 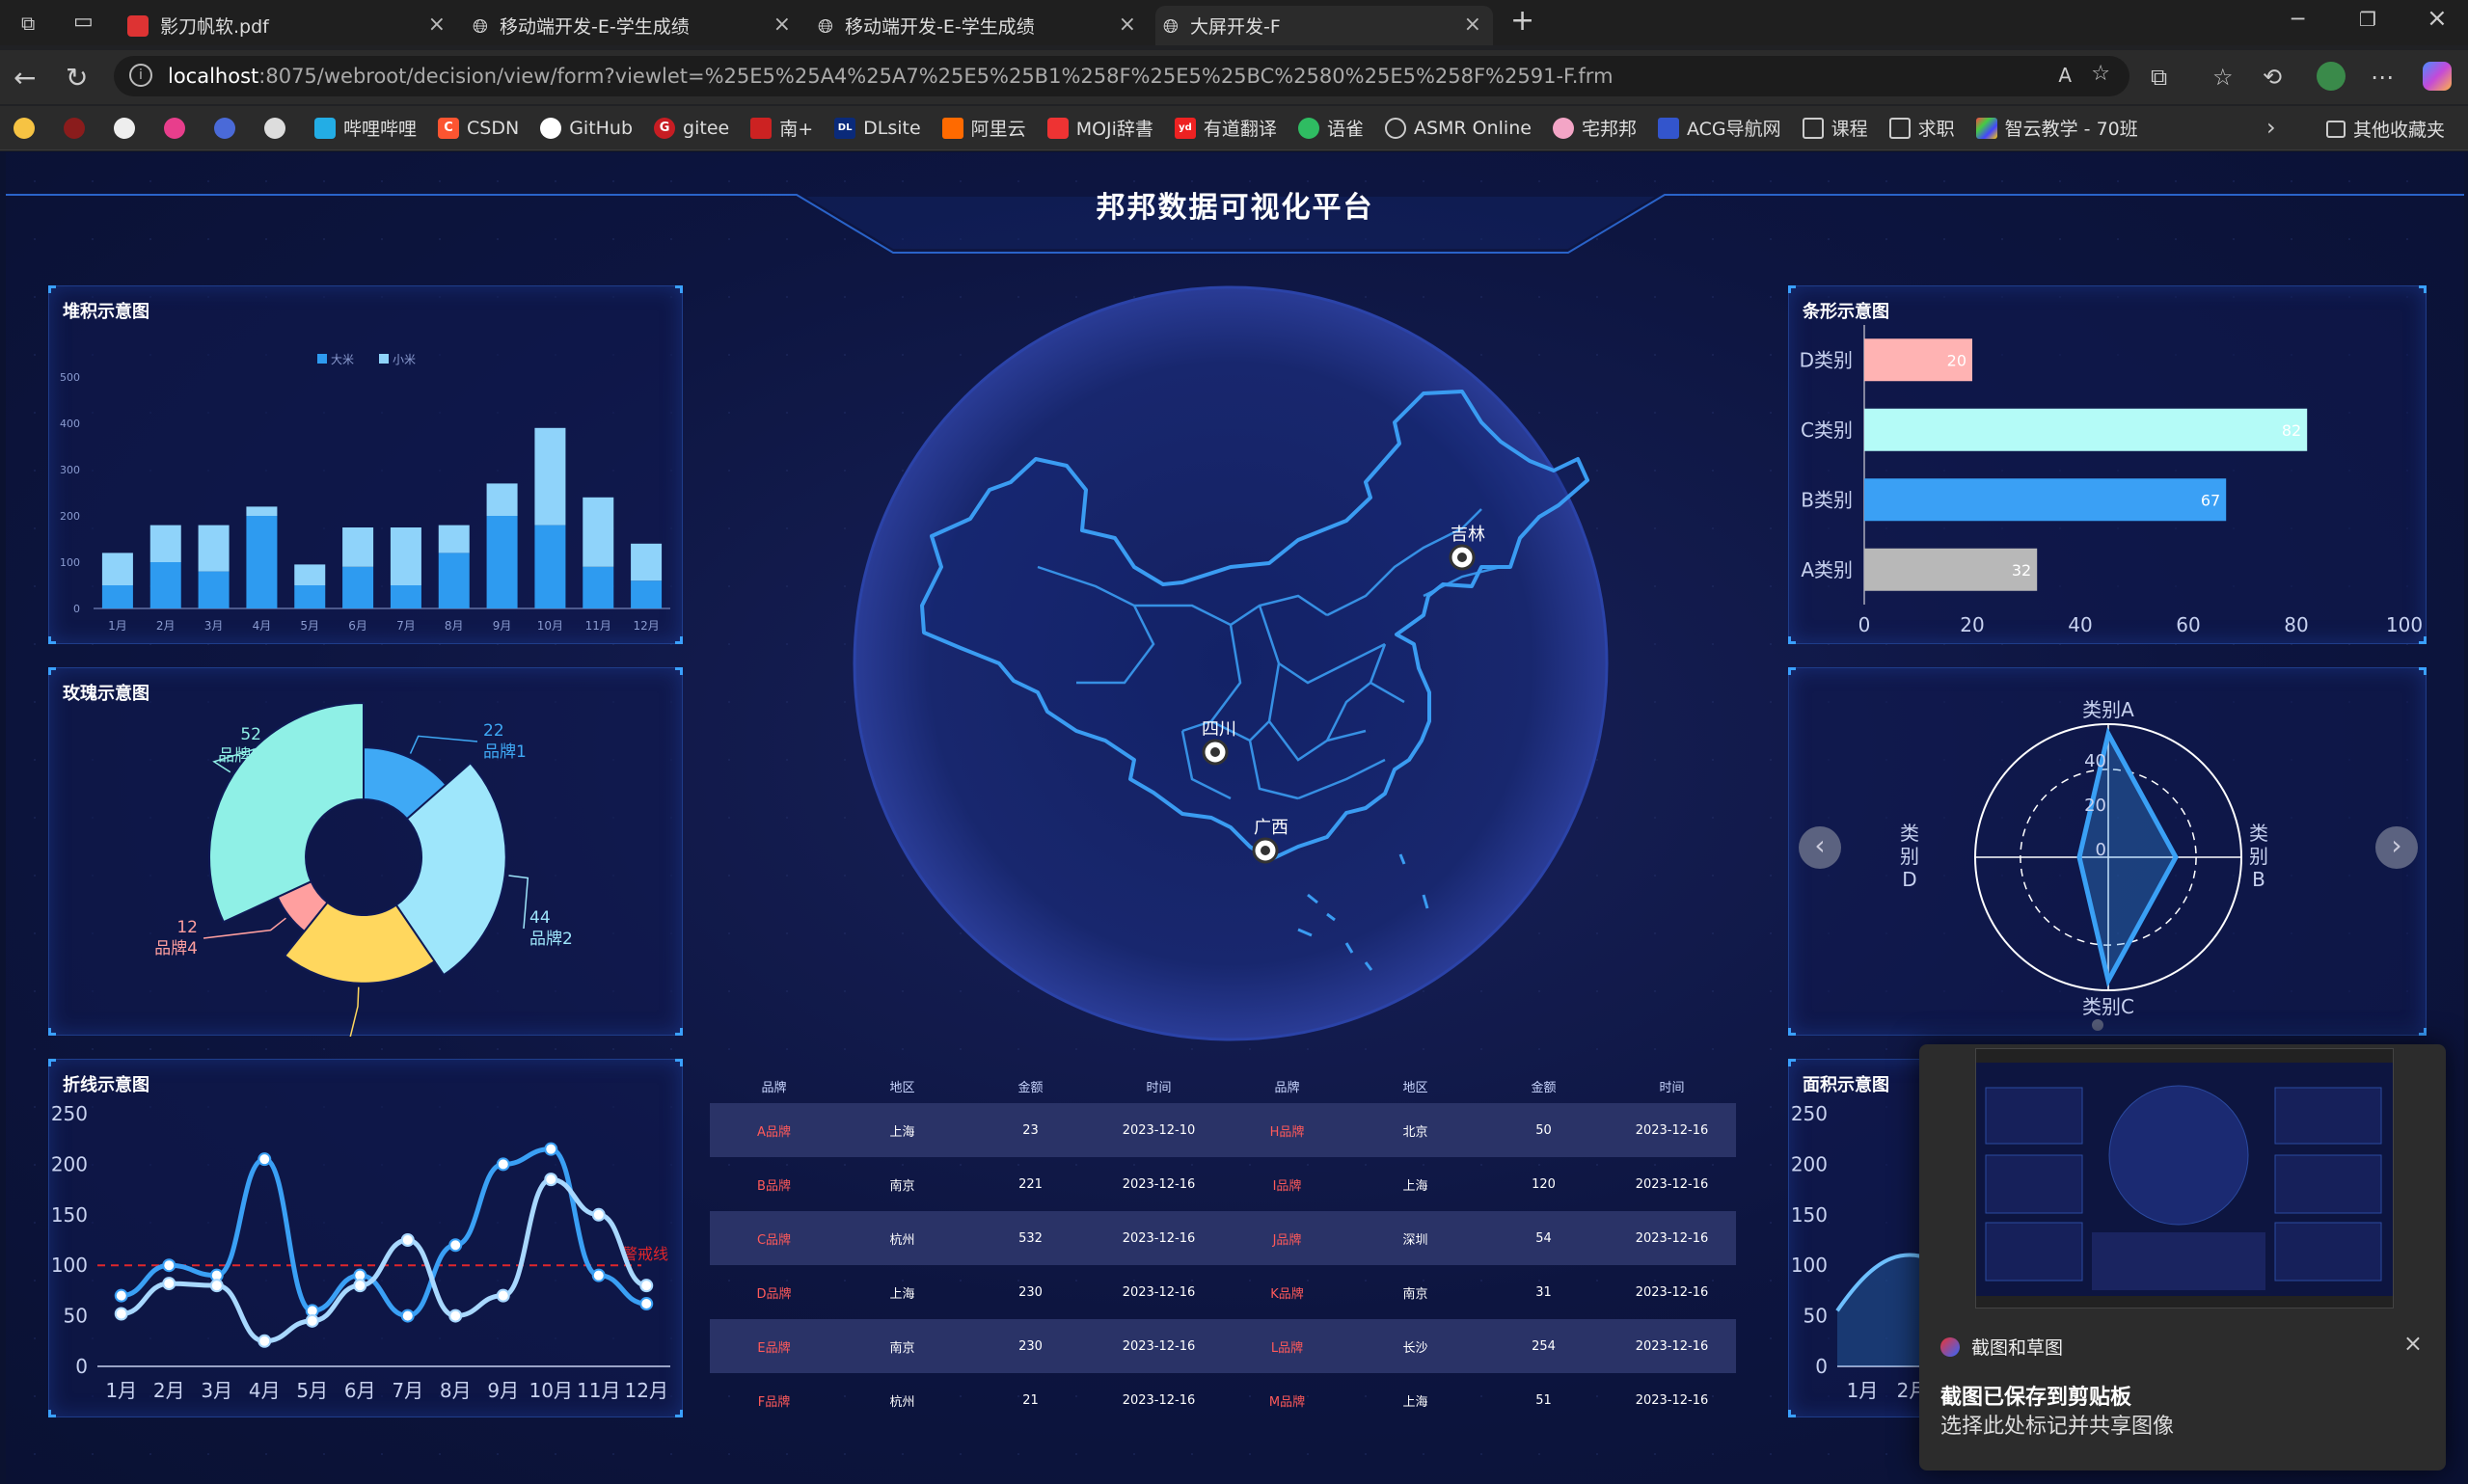 What do you see at coordinates (1223, 1400) in the screenshot?
I see `table-row: F品牌 杭州 21 2023-12-16 M品牌 上海 51 2023-12-16` at bounding box center [1223, 1400].